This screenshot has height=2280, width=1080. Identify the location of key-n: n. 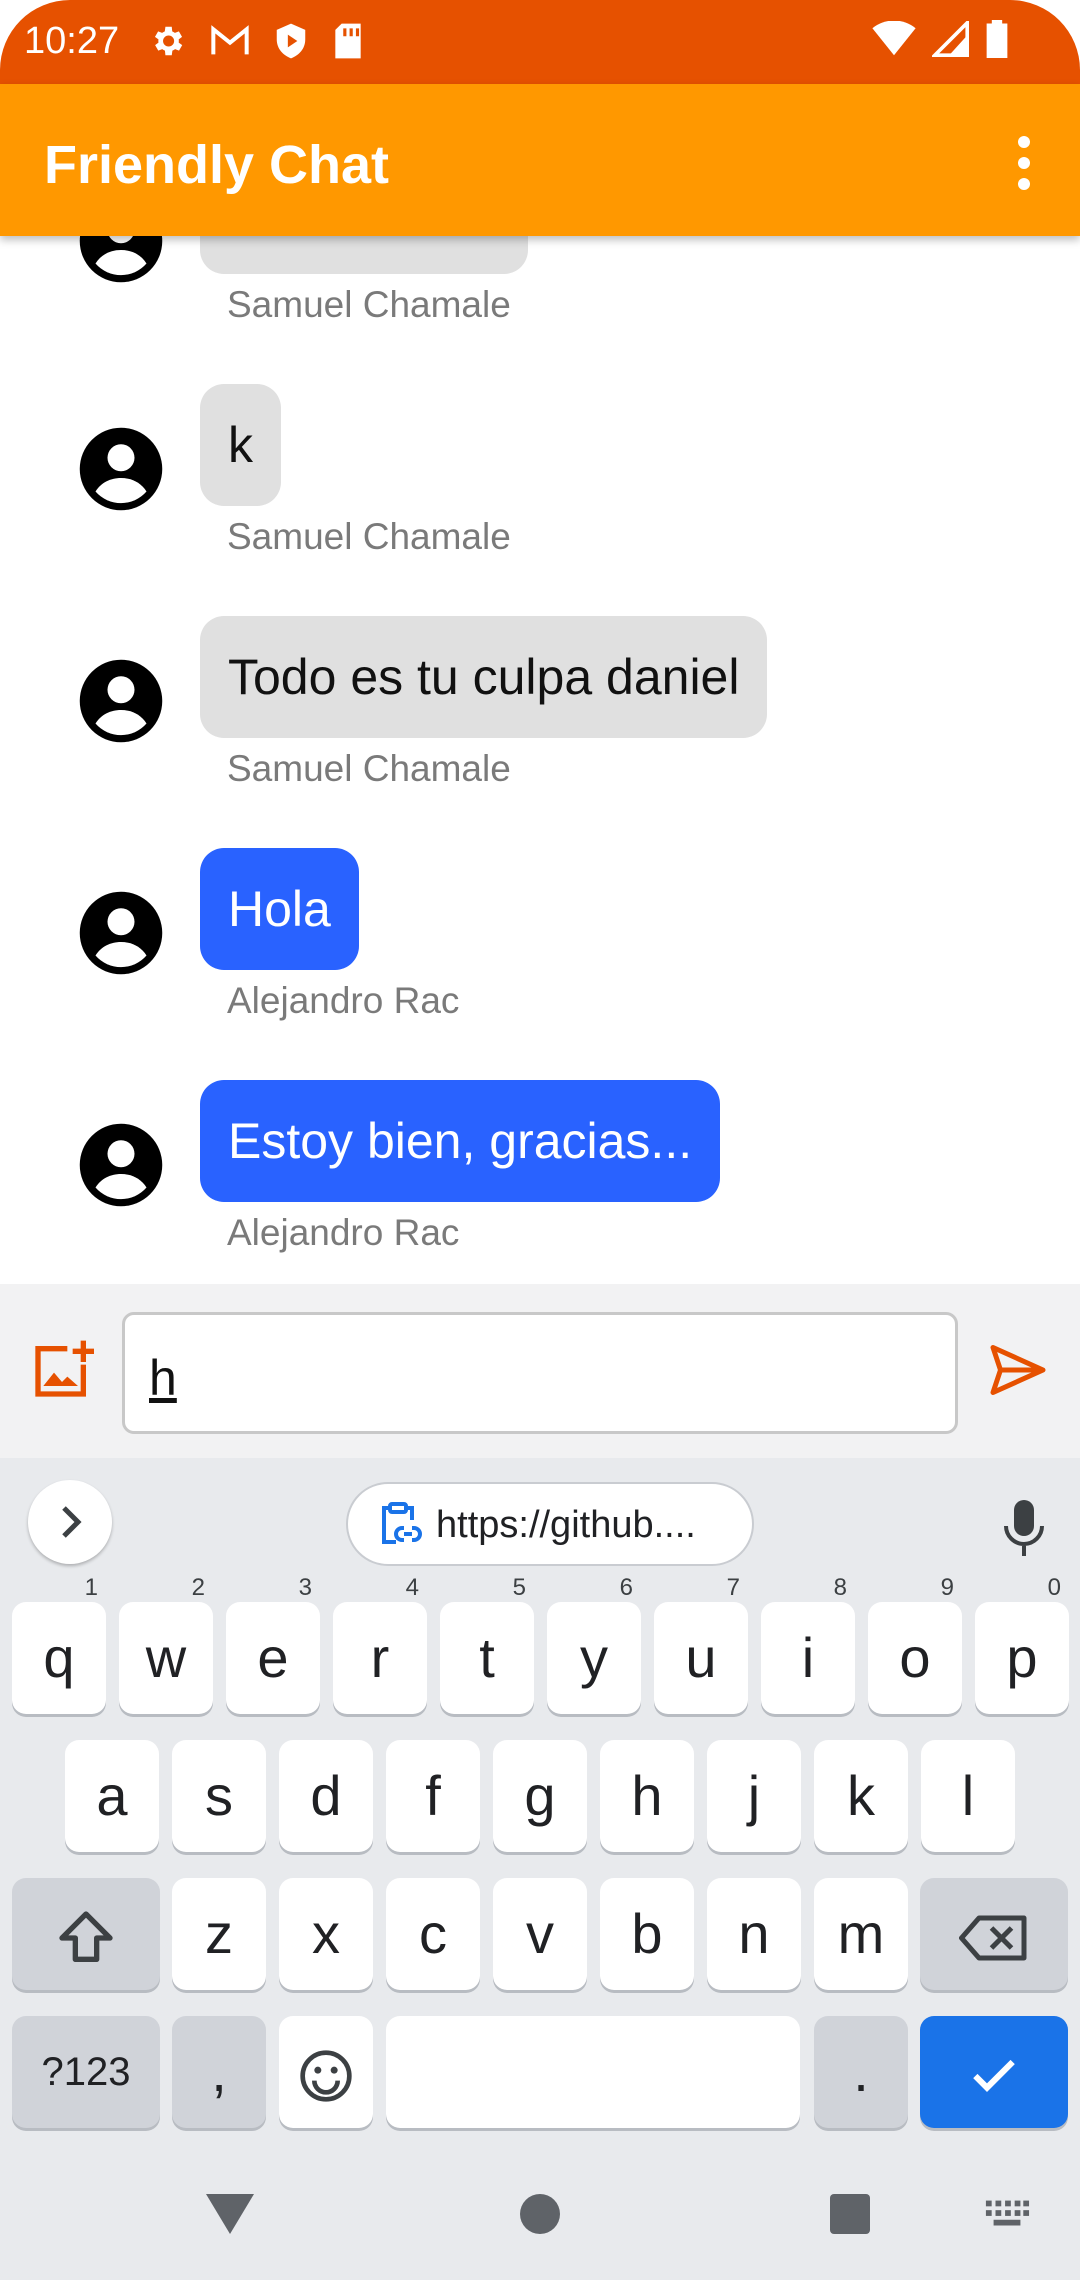
(754, 1934).